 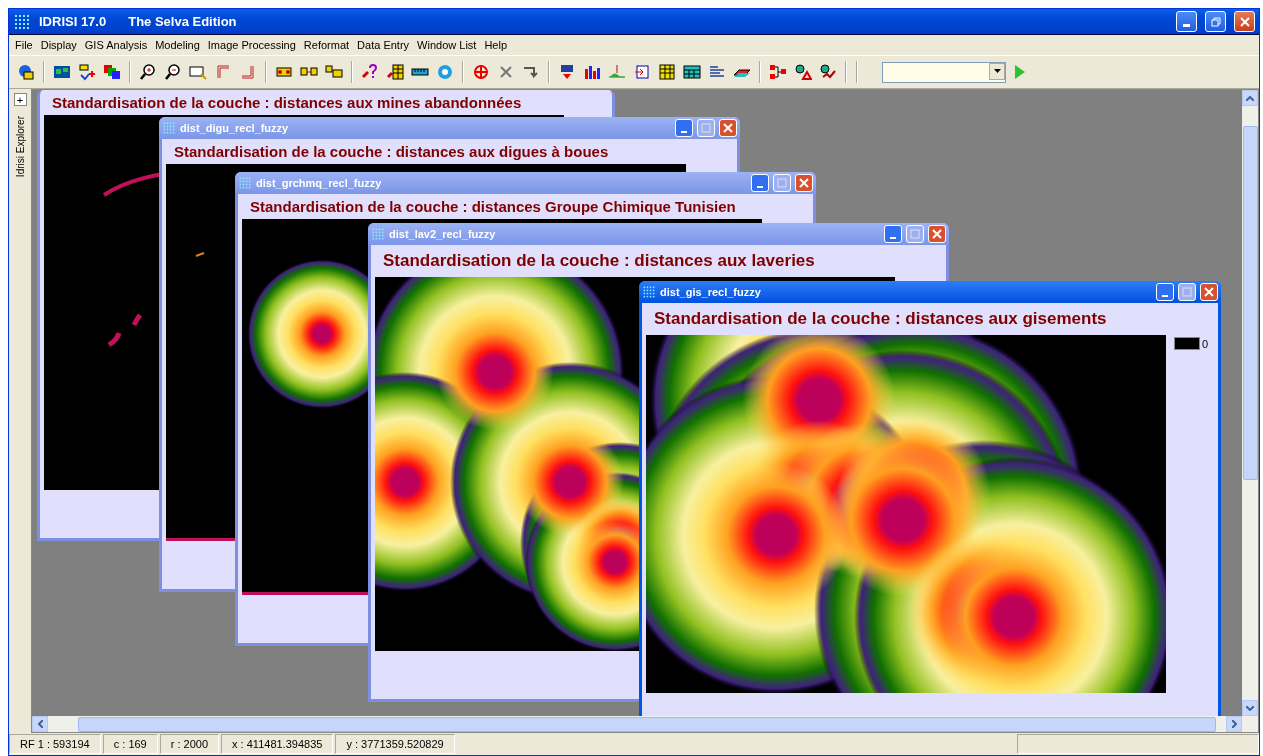 I want to click on horizontal-scrollbar, so click(x=645, y=724).